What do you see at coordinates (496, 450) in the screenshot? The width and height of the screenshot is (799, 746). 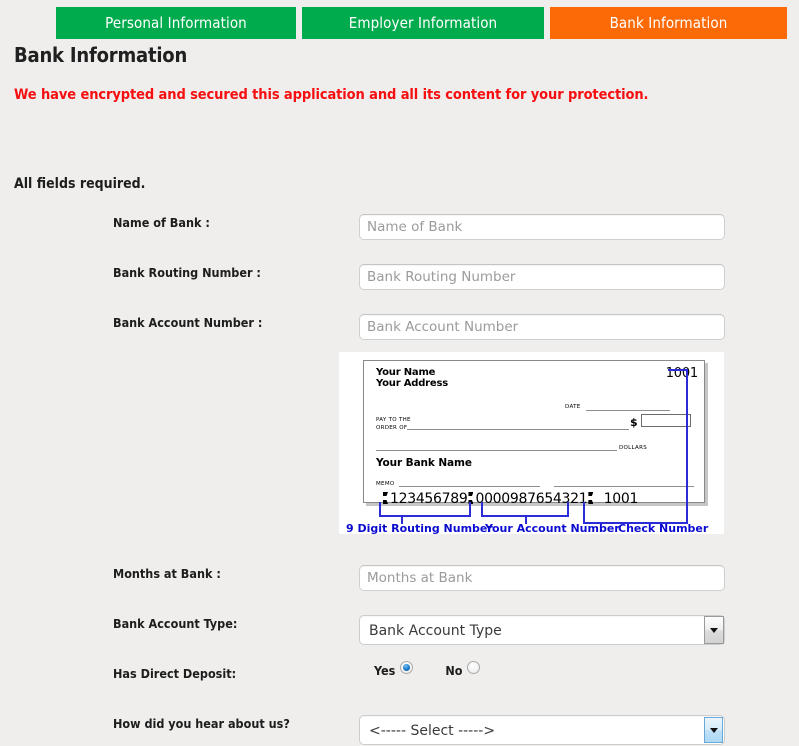 I see `check-amount-words-line` at bounding box center [496, 450].